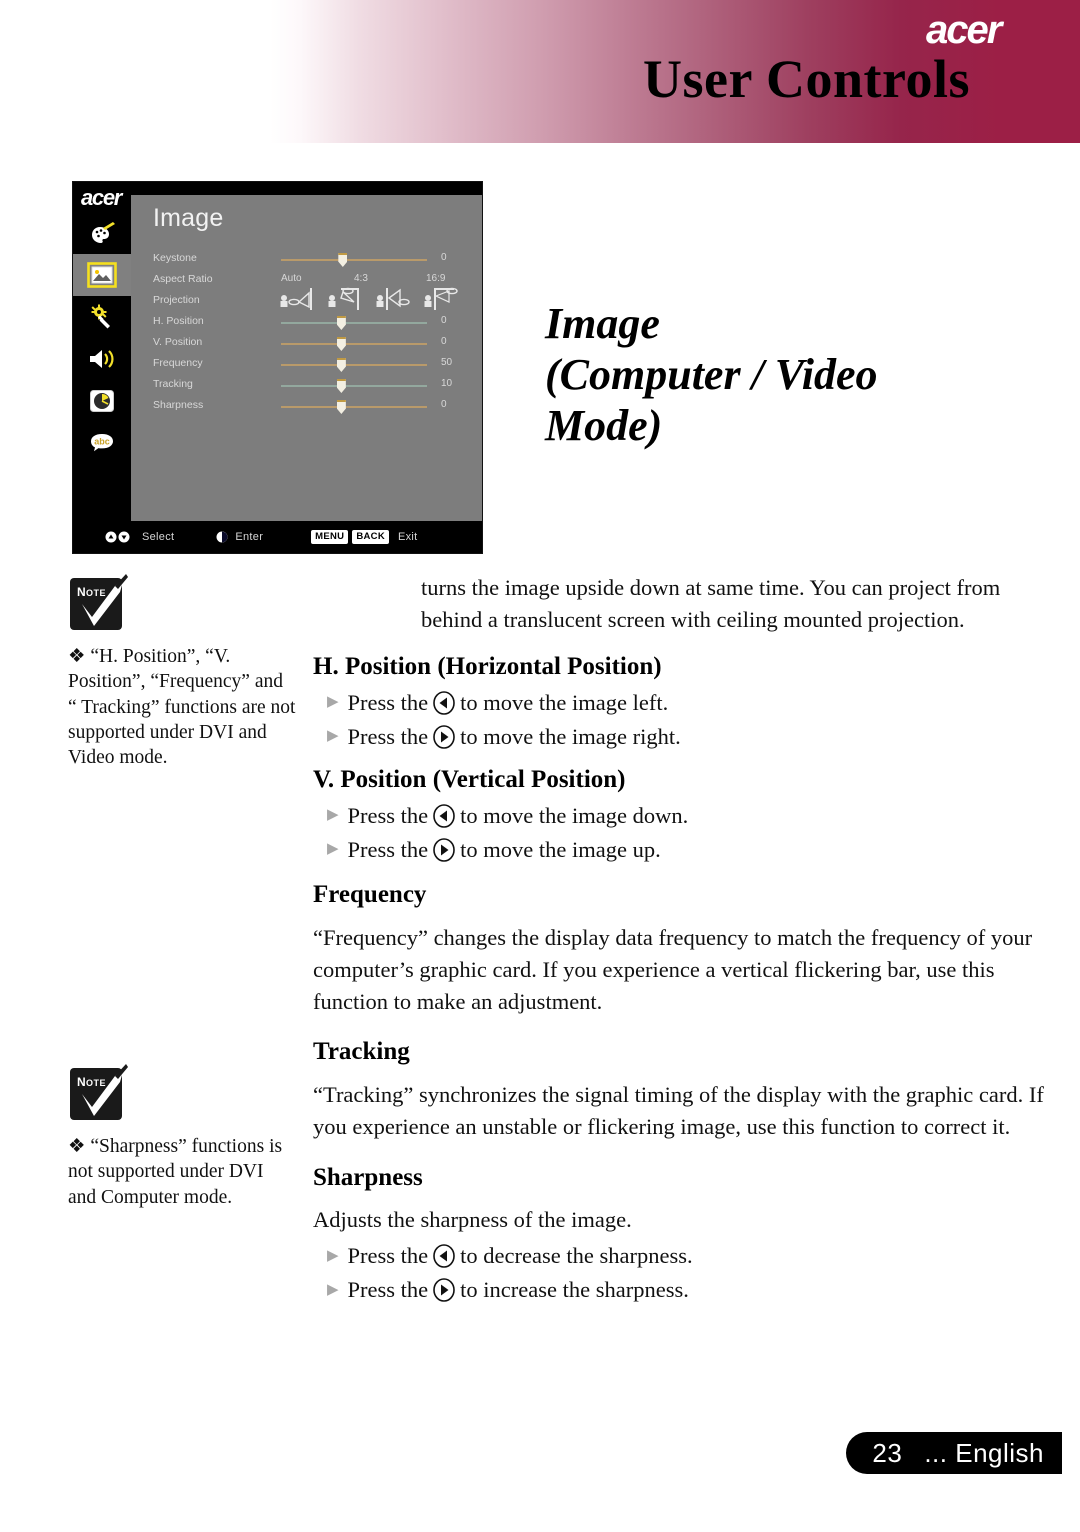 The width and height of the screenshot is (1080, 1532). Describe the element at coordinates (393, 299) in the screenshot. I see `projection-front-ceiling-icon` at that location.